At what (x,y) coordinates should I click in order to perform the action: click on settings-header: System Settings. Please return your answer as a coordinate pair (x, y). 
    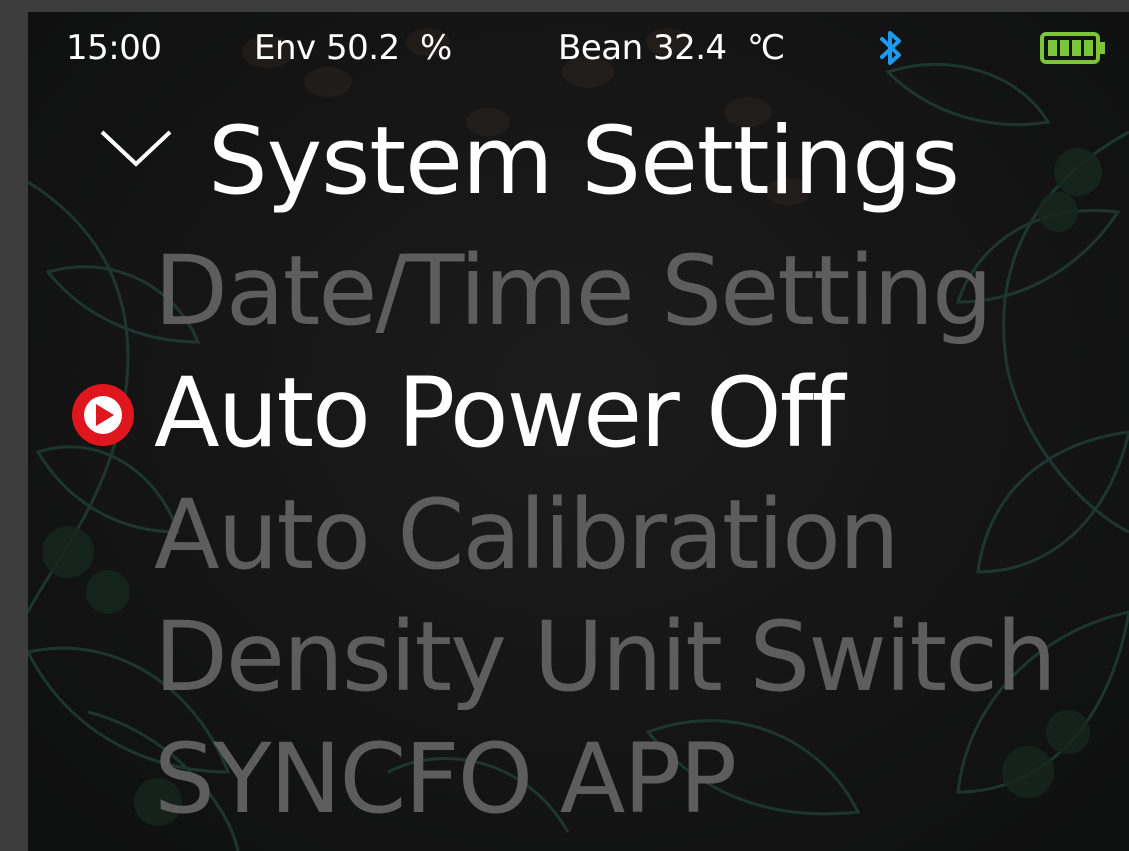
    Looking at the image, I should click on (578, 162).